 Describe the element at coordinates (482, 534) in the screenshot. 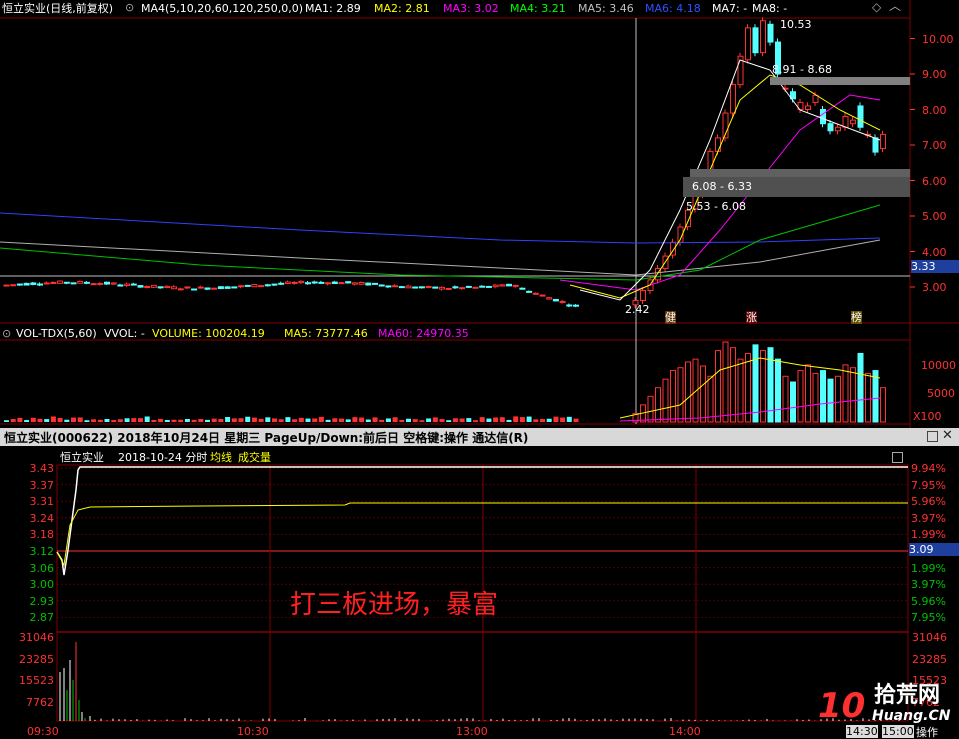

I see `intraday-avg-line` at that location.